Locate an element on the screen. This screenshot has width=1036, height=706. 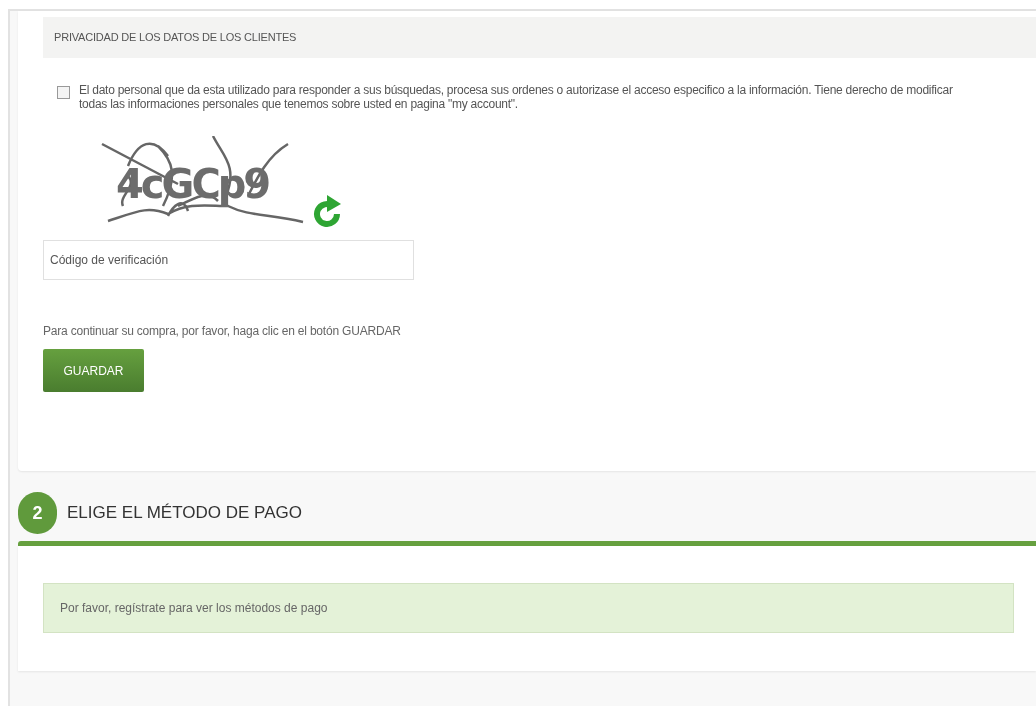
notice-text: Por favor, regístrate para ver los métodos de pago is located at coordinates (194, 608).